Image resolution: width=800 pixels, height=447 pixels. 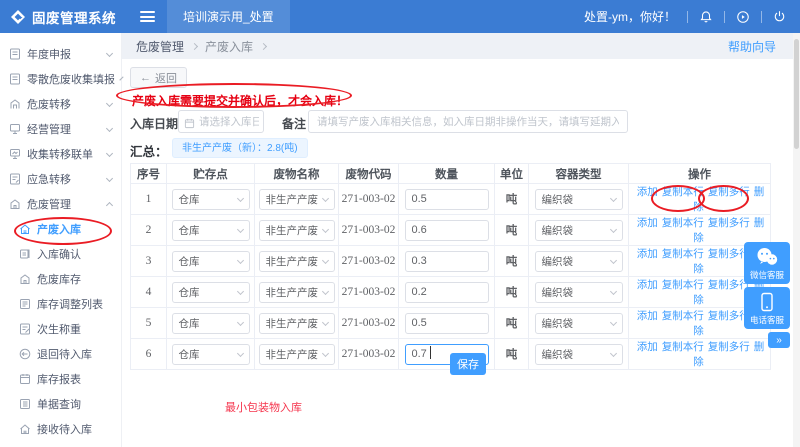 What do you see at coordinates (60, 128) in the screenshot?
I see `sidebar-item-business-mgmt: 经营管理` at bounding box center [60, 128].